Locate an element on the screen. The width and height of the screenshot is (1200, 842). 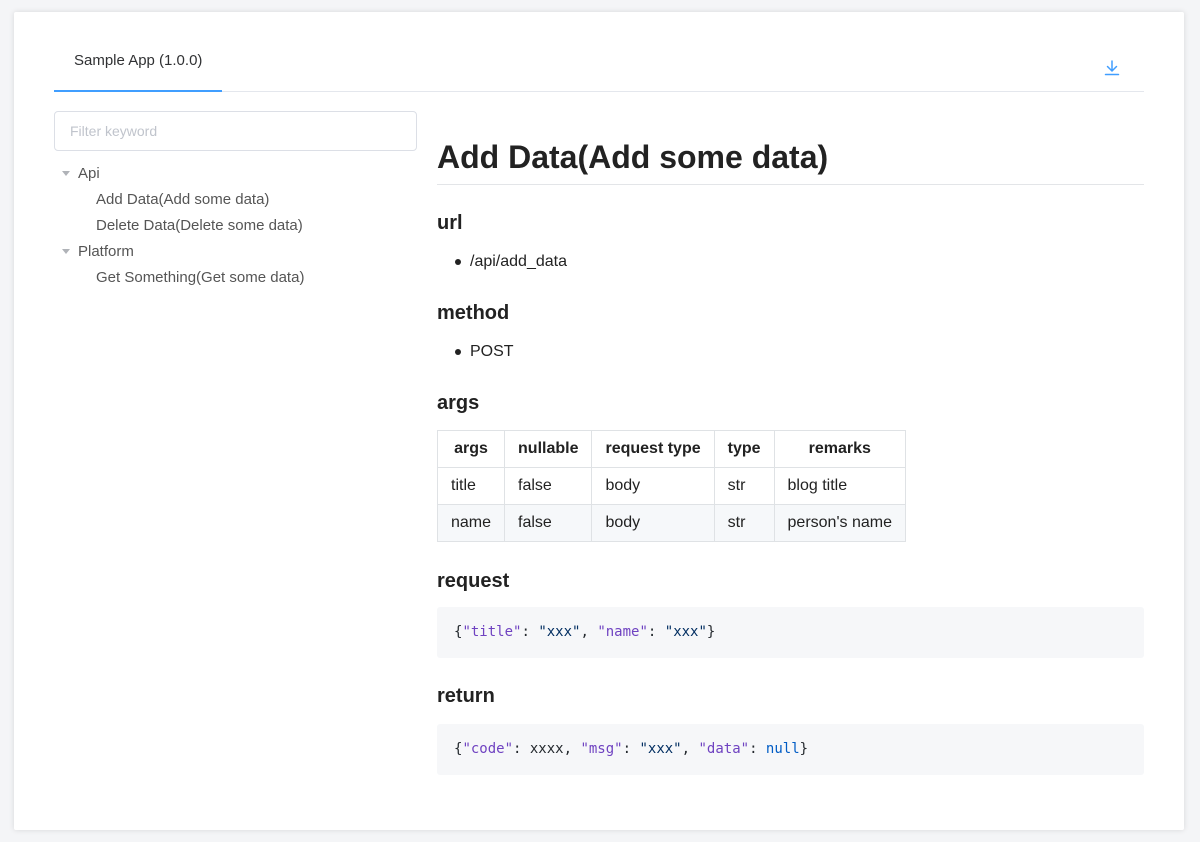
column-header: remarks is located at coordinates (839, 449).